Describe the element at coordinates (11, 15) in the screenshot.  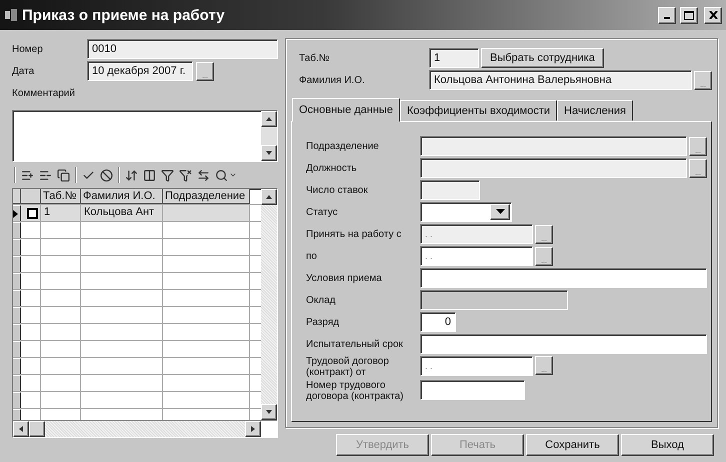
I see `app-icon` at that location.